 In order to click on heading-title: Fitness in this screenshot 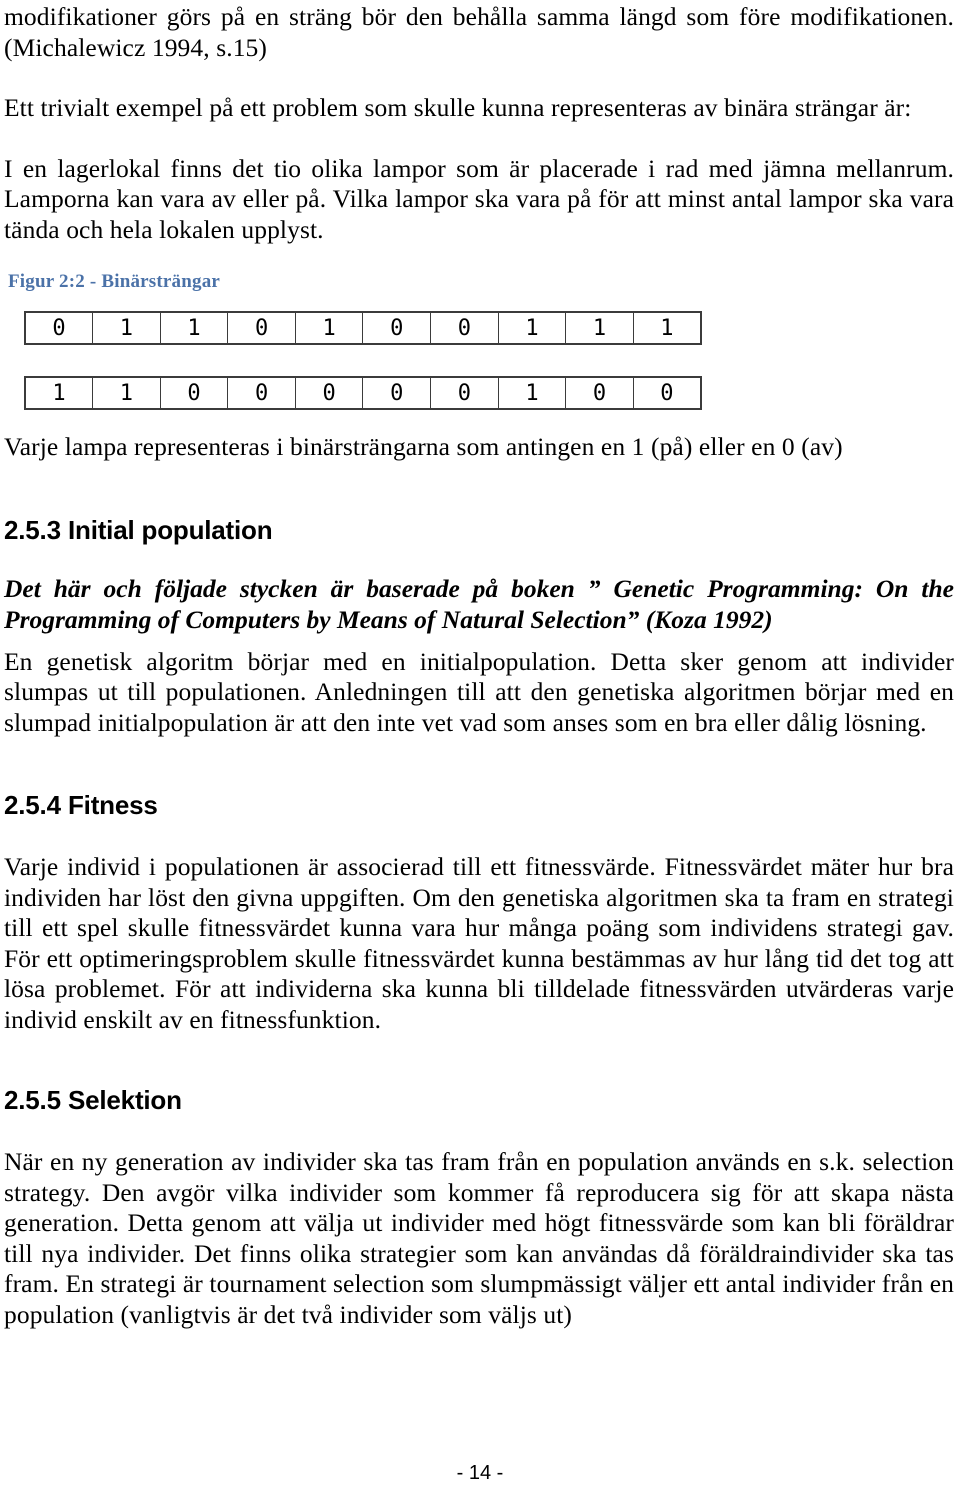, I will do `click(113, 805)`.